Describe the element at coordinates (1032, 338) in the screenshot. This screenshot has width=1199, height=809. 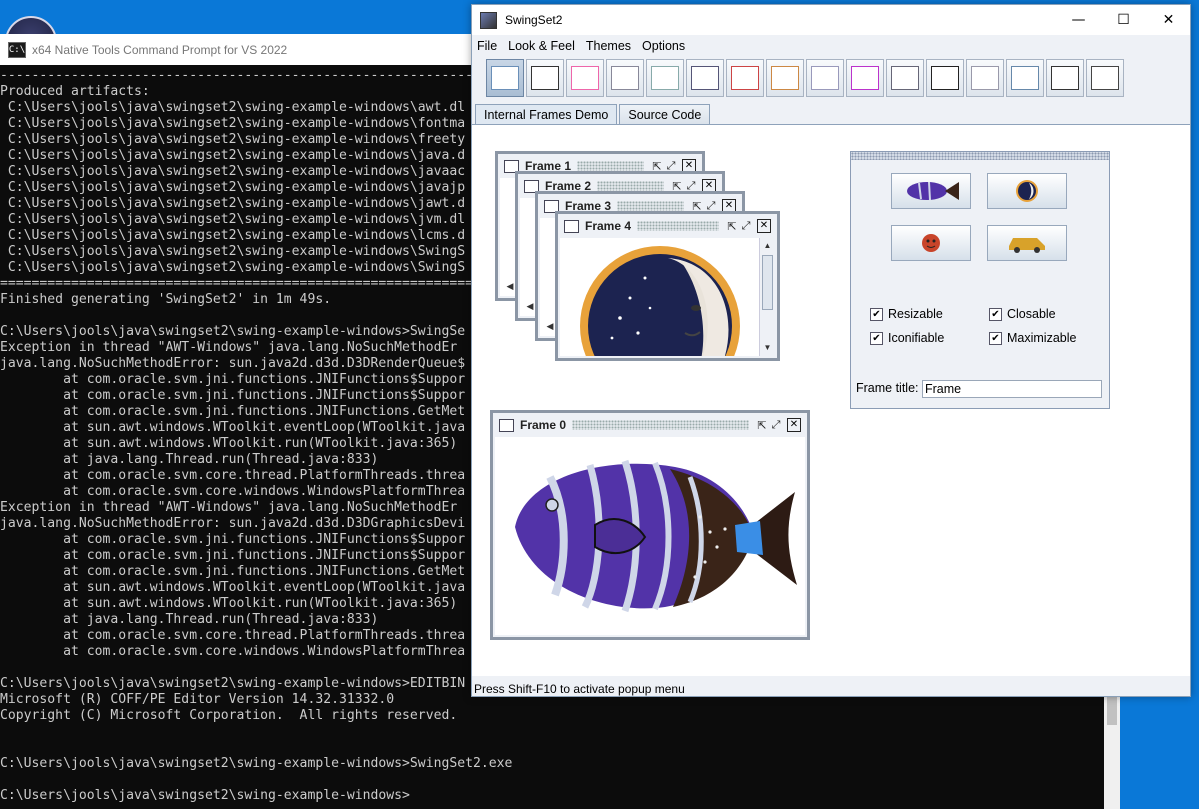
I see `maximizable-checkbox: ✔ Maximizable` at that location.